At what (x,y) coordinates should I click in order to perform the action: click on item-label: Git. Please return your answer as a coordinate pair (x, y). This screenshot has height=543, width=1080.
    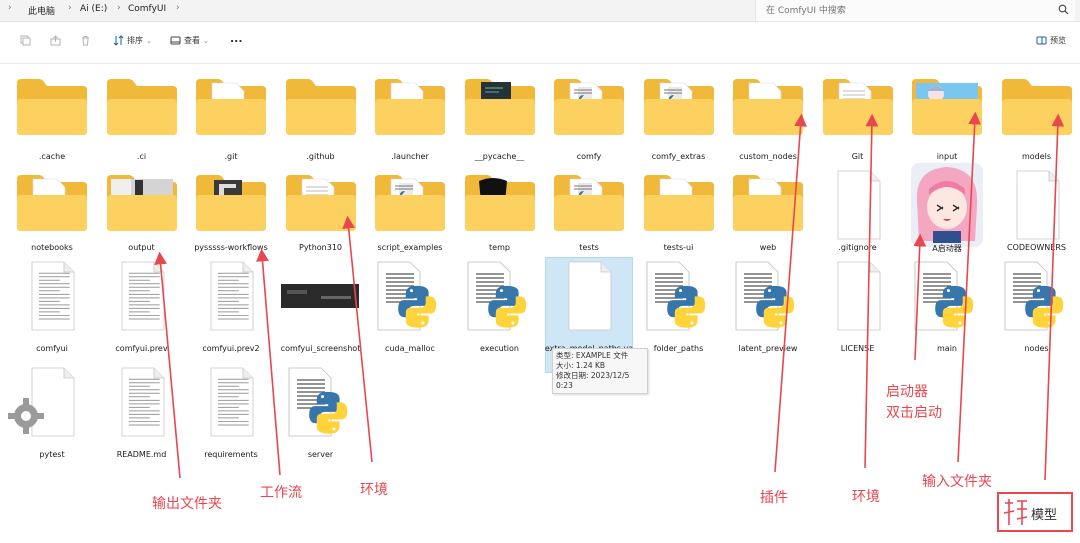
    Looking at the image, I should click on (857, 156).